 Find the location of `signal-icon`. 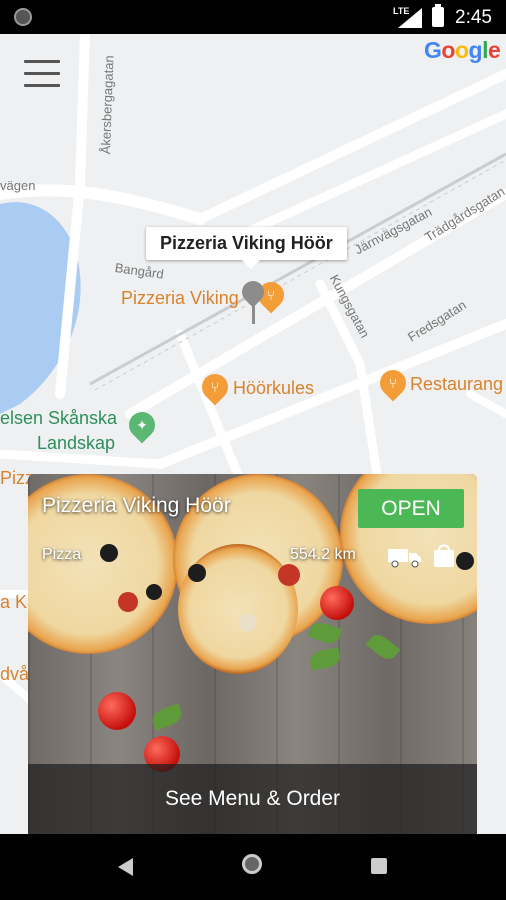

signal-icon is located at coordinates (410, 18).